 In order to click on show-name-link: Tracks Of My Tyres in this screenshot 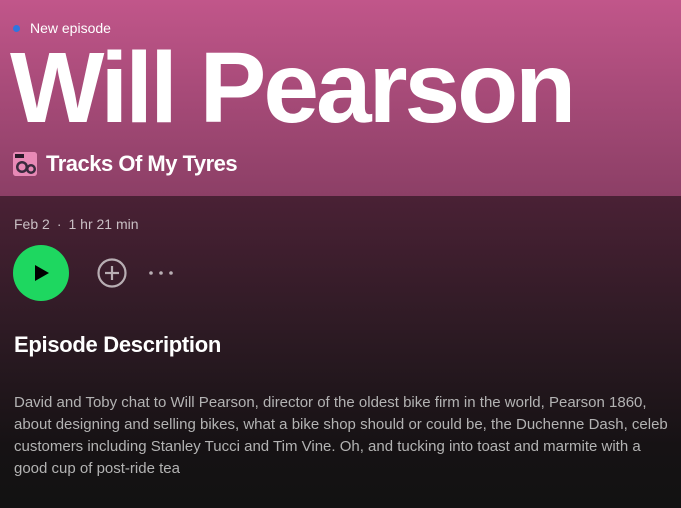, I will do `click(142, 164)`.